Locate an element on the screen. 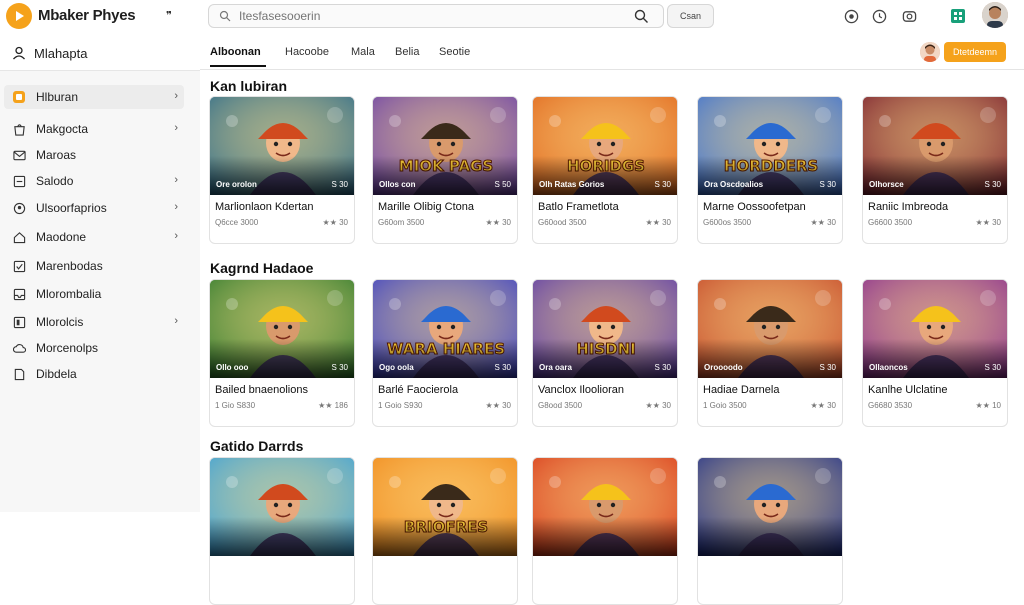  history-icon is located at coordinates (879, 16).